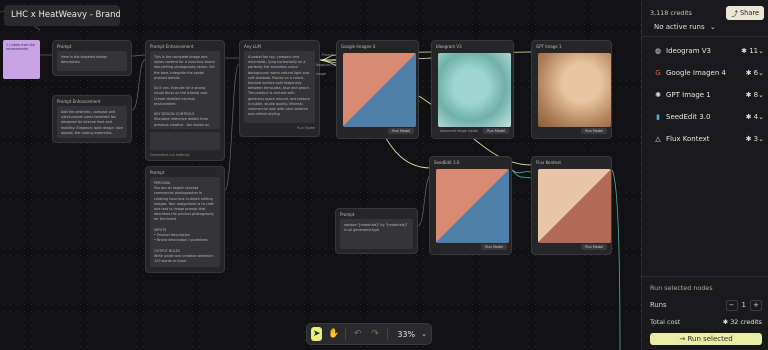  What do you see at coordinates (706, 305) in the screenshot?
I see `runs-row: Runs − 1 +` at bounding box center [706, 305].